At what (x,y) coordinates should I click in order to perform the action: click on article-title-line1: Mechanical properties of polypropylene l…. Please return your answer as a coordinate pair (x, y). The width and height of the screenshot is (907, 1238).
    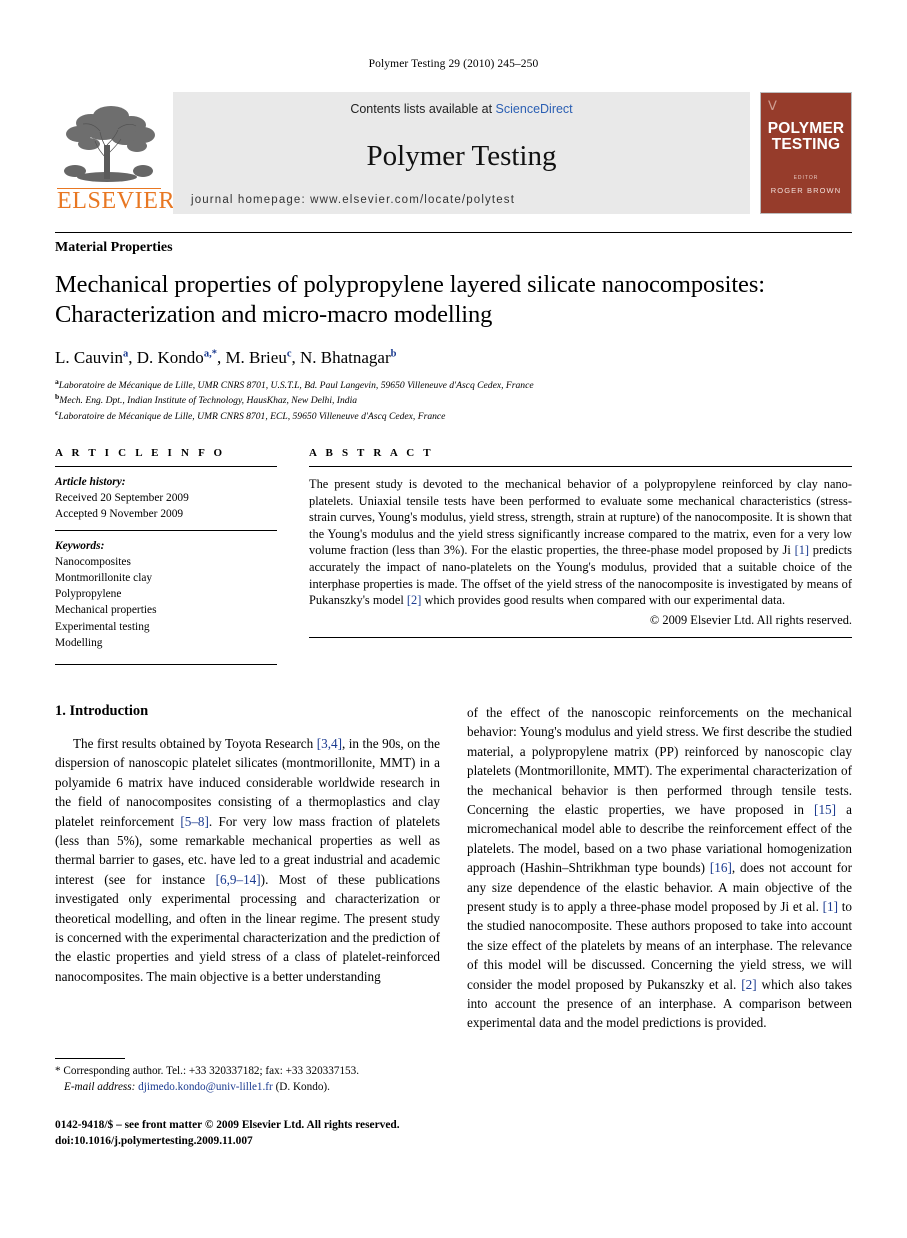
    Looking at the image, I should click on (410, 284).